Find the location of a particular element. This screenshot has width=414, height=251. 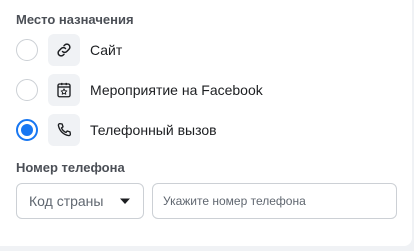

radio-selected-dot is located at coordinates (27, 130).